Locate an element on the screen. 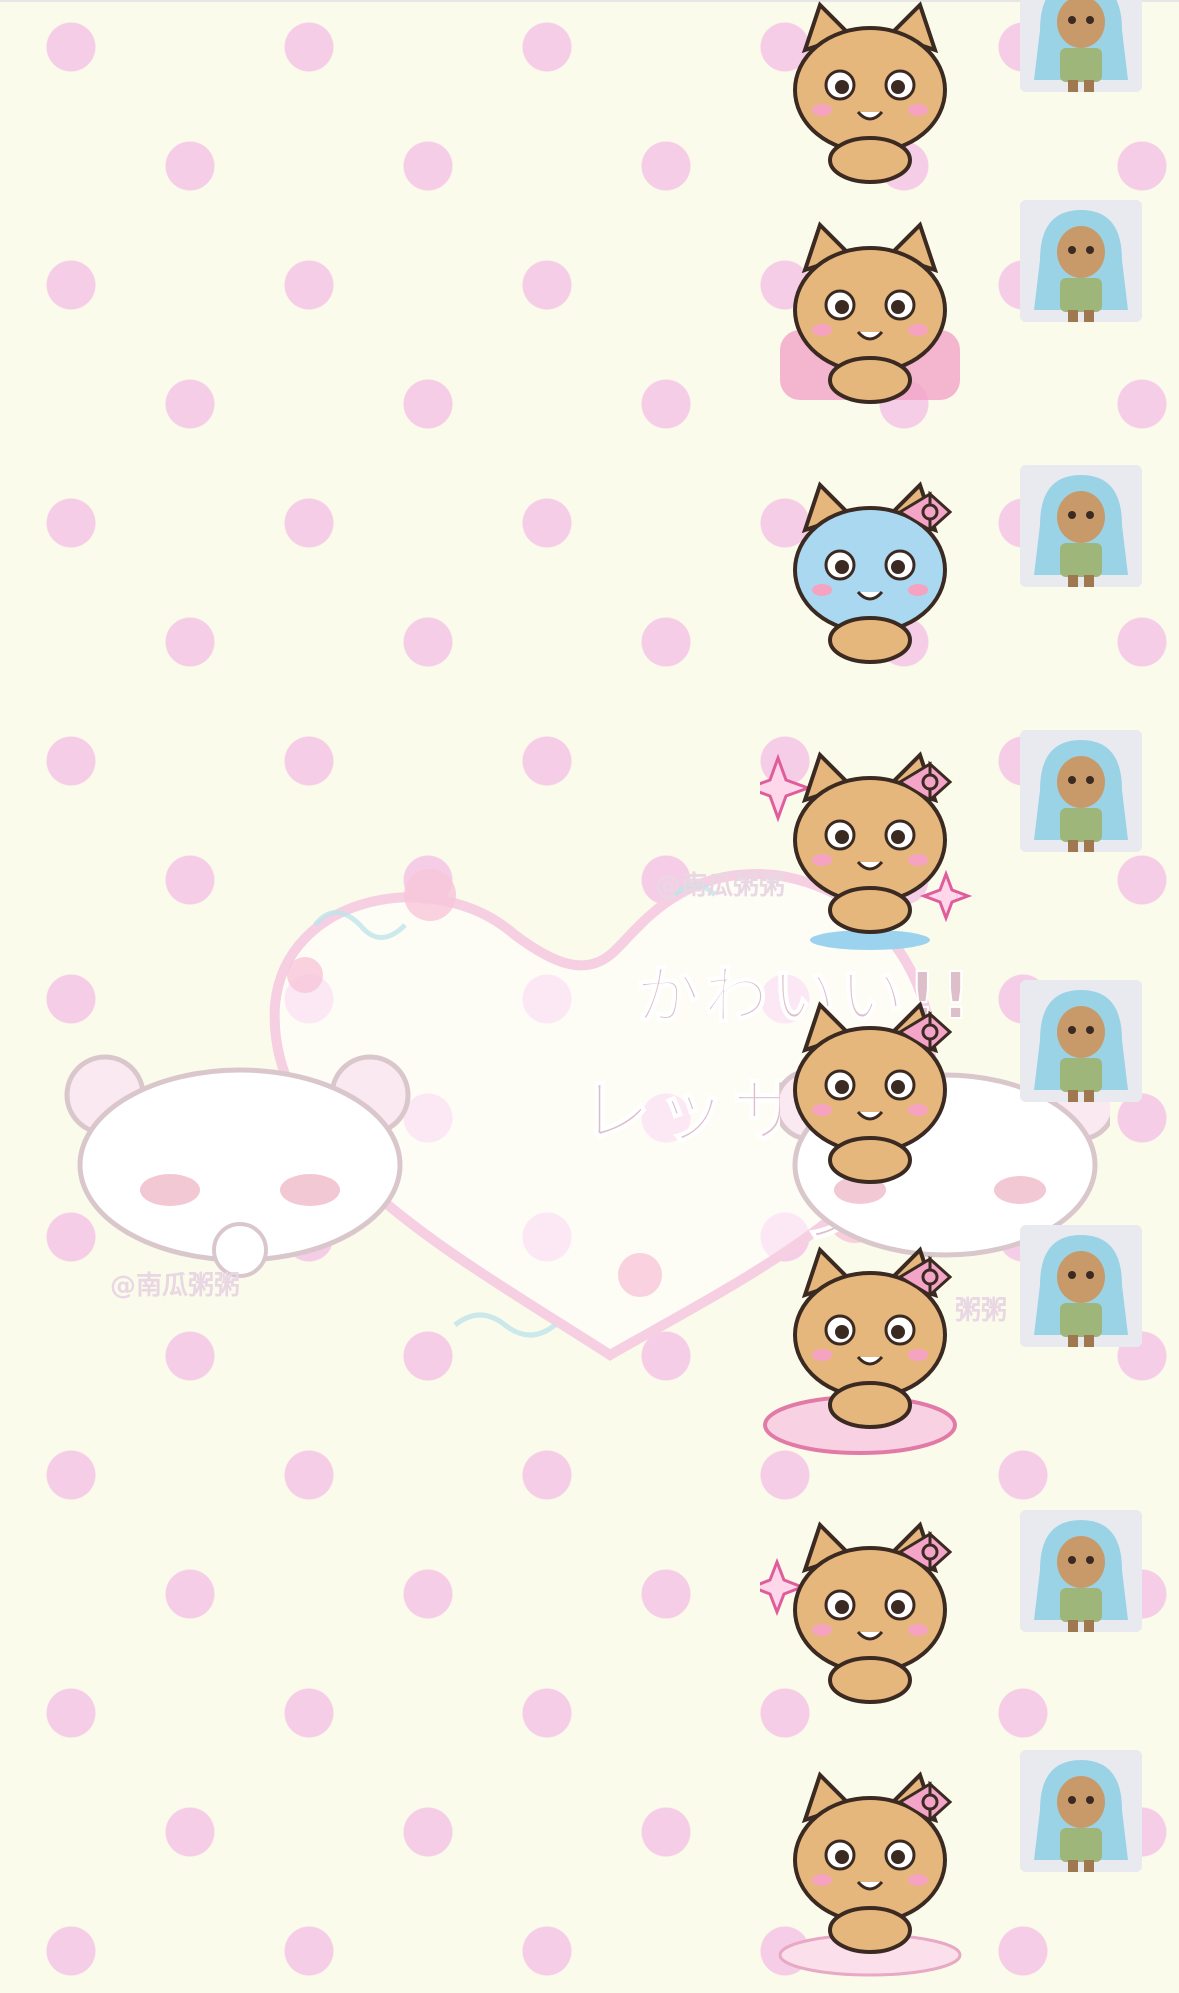  cat-happy-sparkle-sticker-icon is located at coordinates (863, 1620).